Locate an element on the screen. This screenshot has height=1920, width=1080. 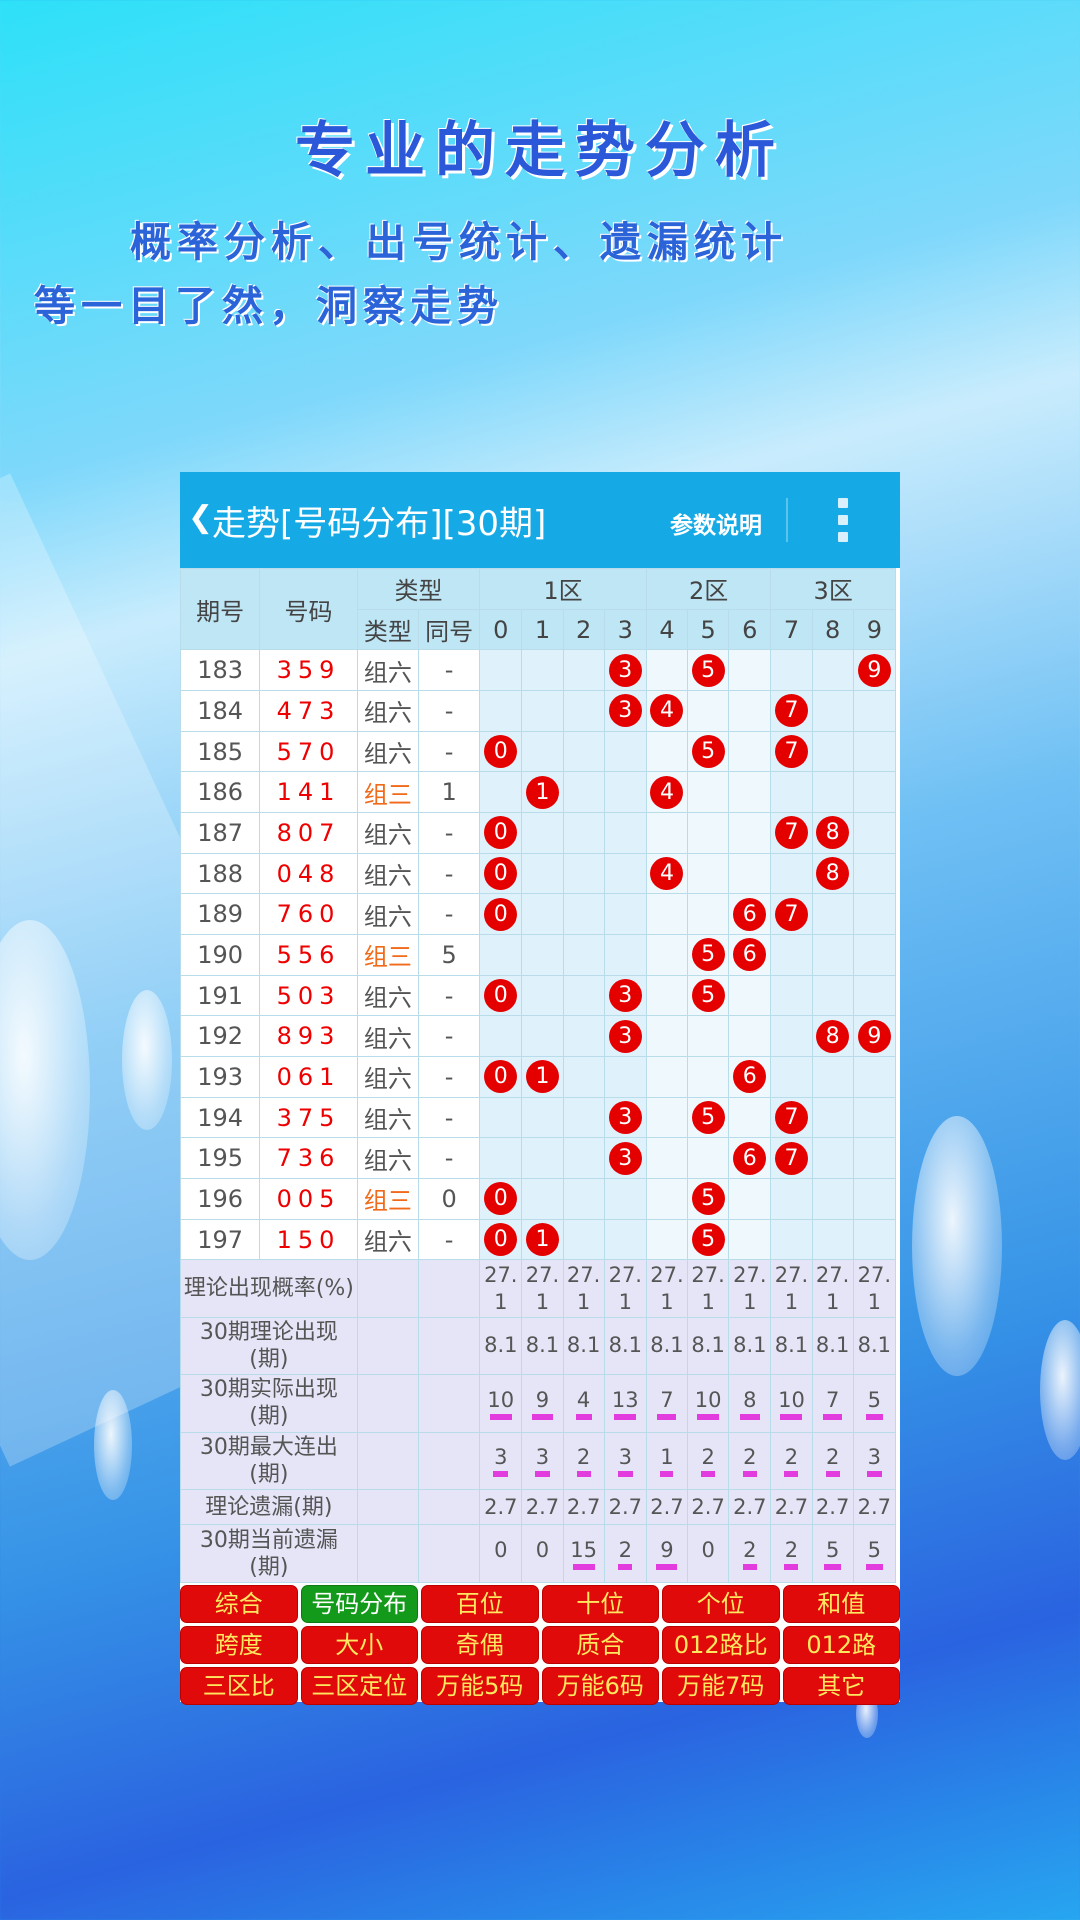
category-button: 三区定位 is located at coordinates (359, 1686).